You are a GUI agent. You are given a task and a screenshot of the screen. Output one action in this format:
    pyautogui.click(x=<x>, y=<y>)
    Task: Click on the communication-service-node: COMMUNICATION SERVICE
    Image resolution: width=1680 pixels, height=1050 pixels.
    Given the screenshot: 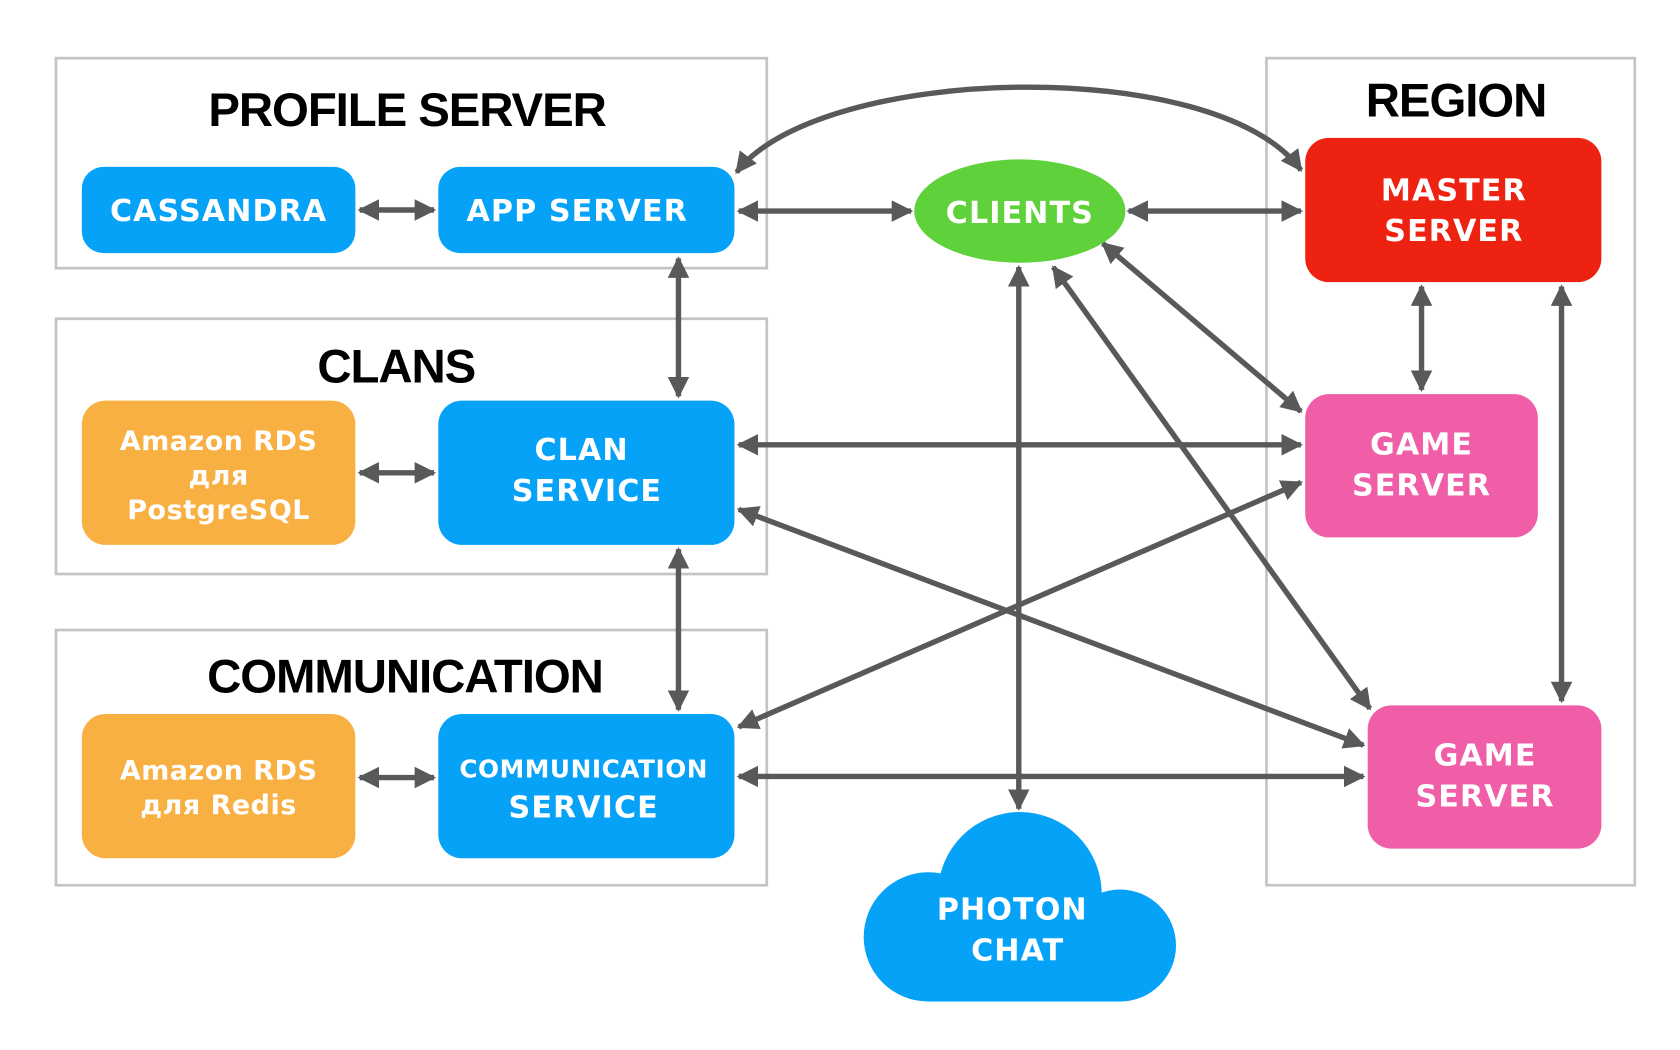 What is the action you would take?
    pyautogui.click(x=586, y=786)
    